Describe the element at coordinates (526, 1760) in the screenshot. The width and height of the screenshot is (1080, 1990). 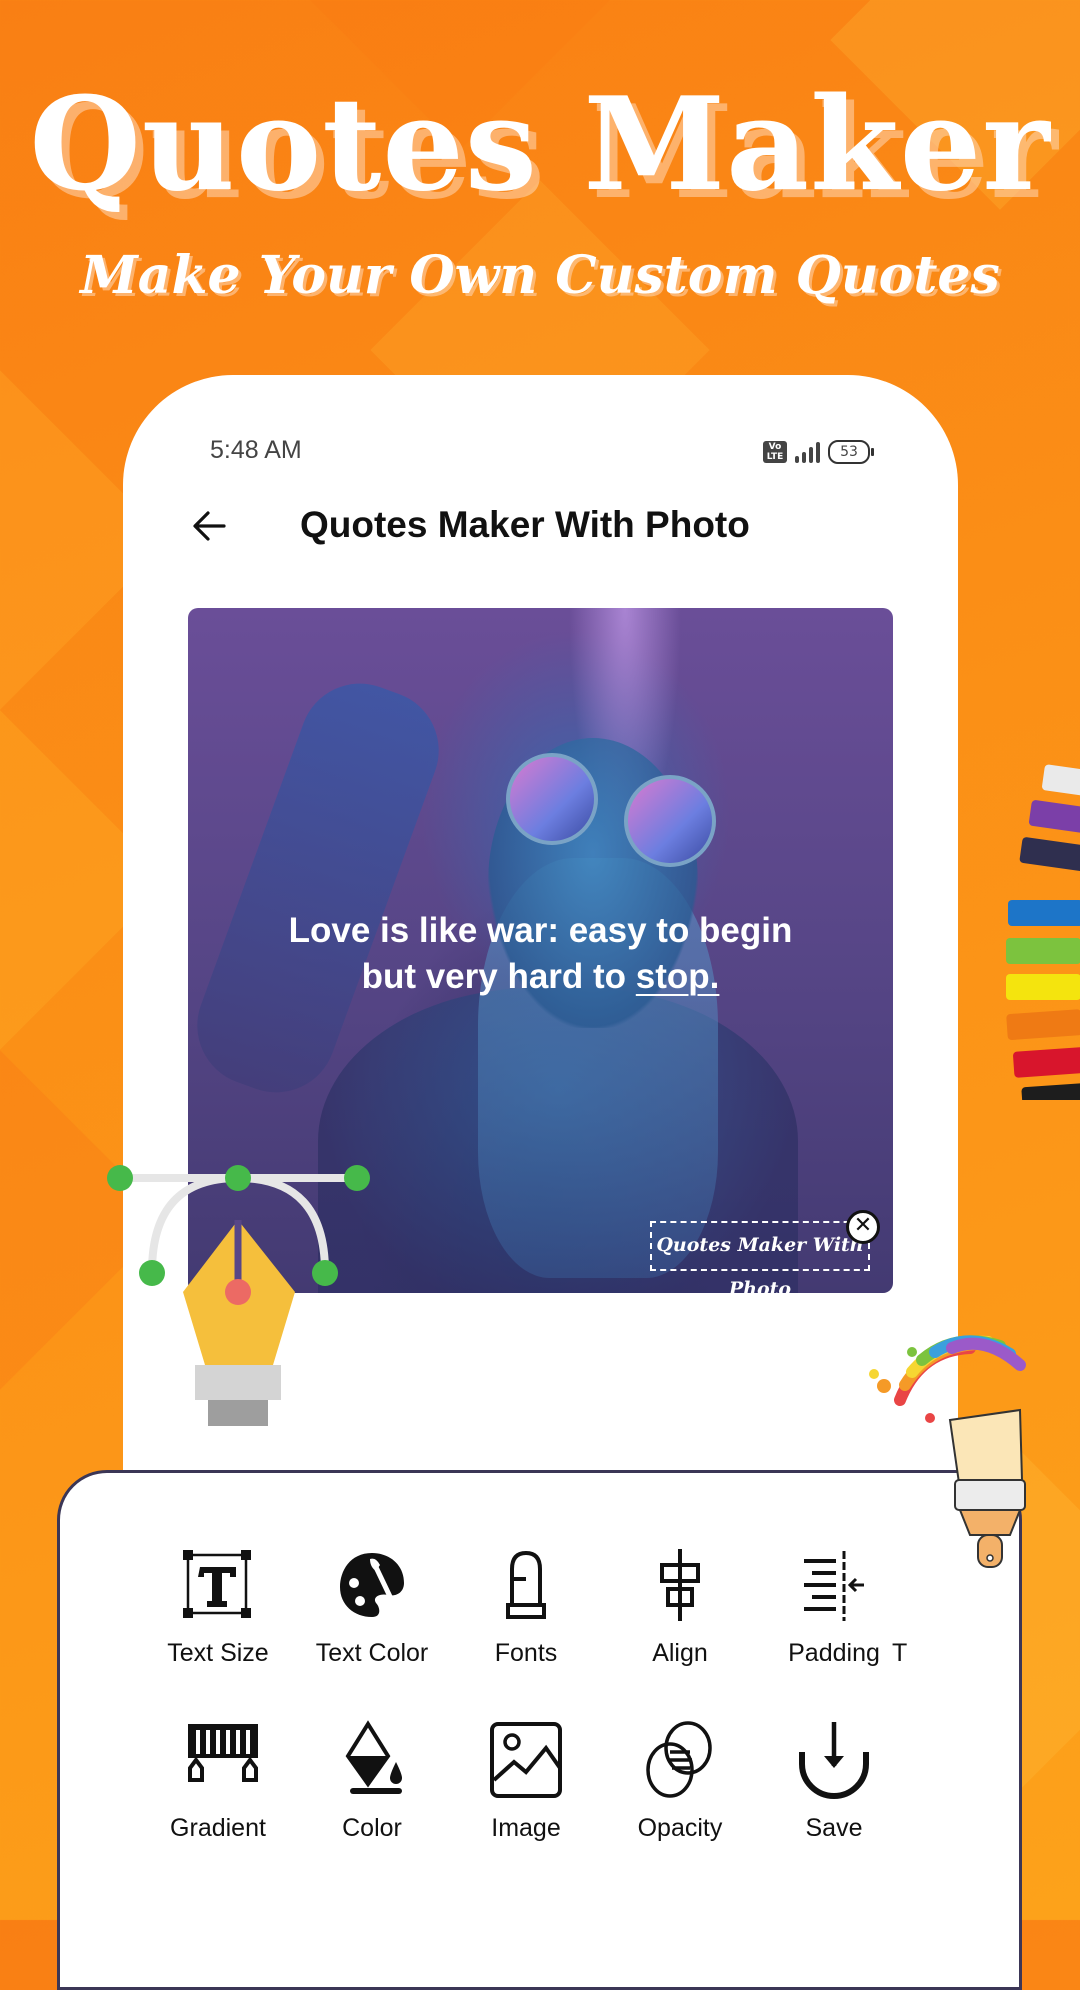
I see `image-icon` at that location.